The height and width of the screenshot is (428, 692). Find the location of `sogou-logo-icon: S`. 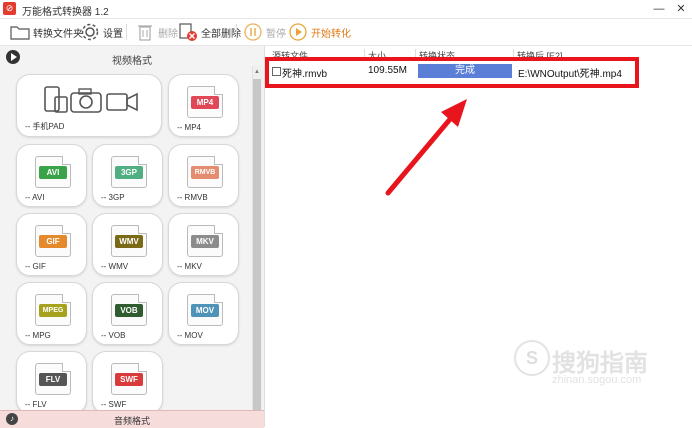

sogou-logo-icon: S is located at coordinates (532, 358).